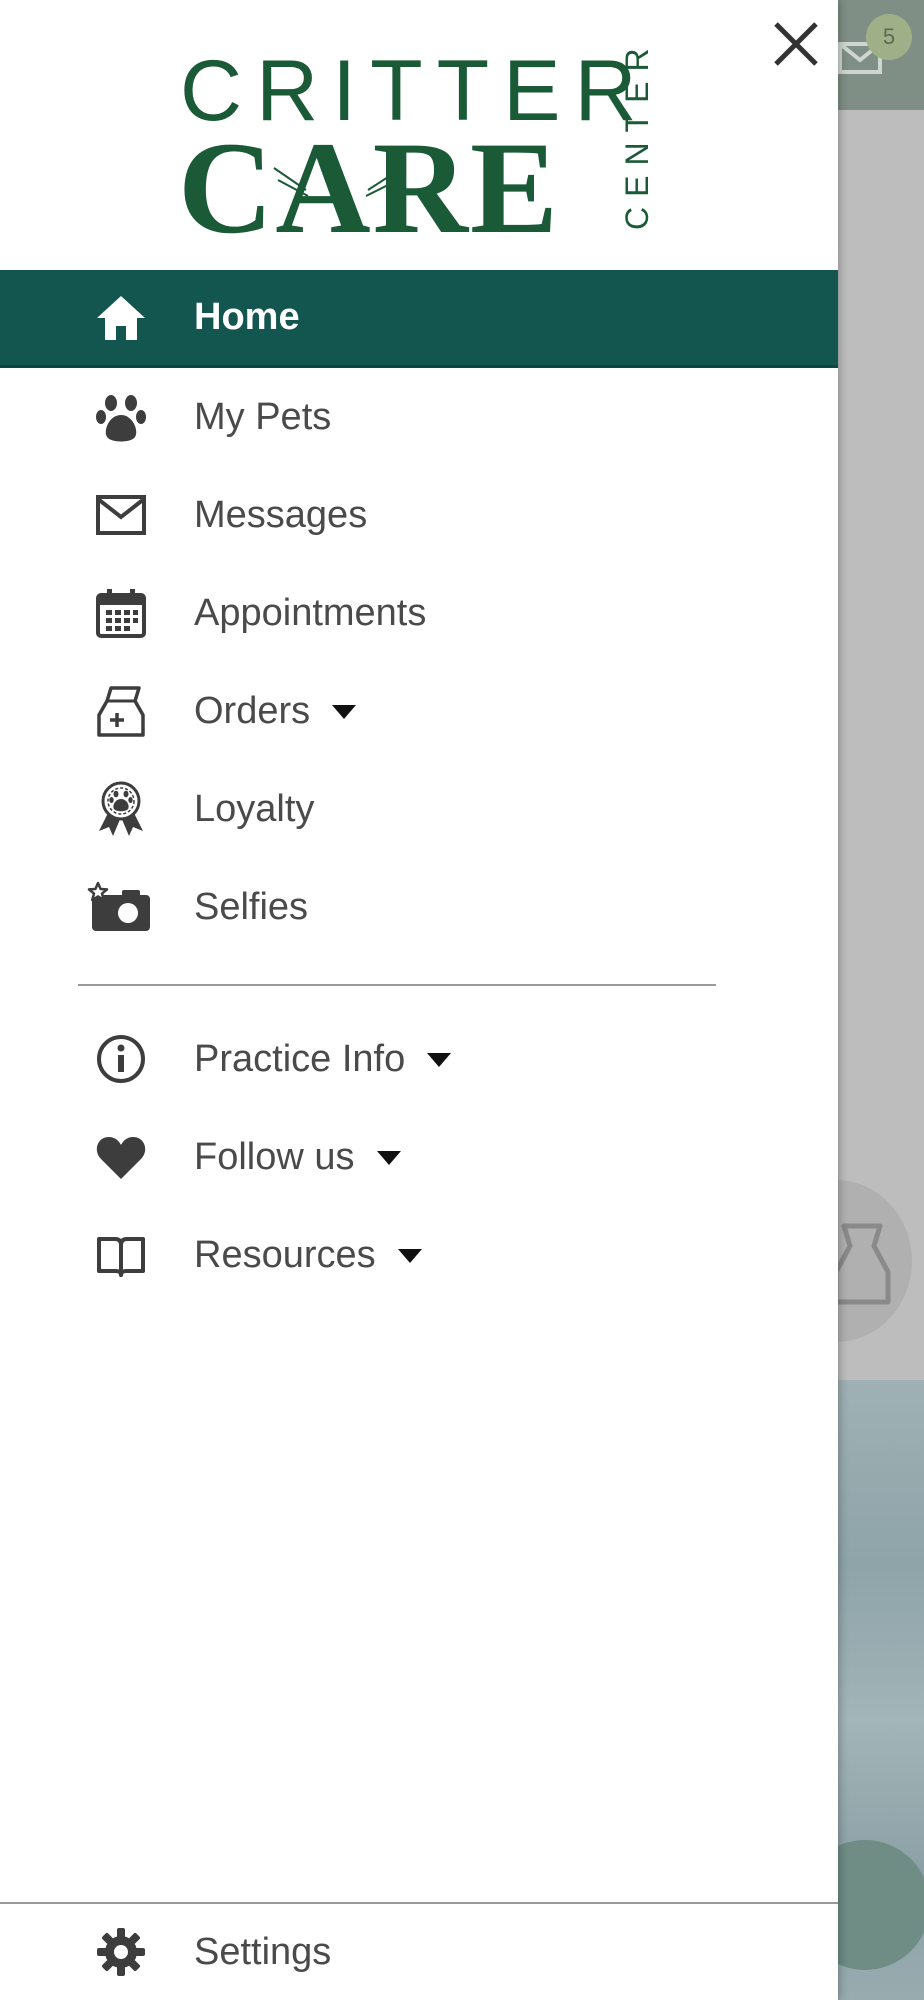 This screenshot has height=2000, width=924. What do you see at coordinates (419, 809) in the screenshot?
I see `menu-item-loyalty: Loyalty` at bounding box center [419, 809].